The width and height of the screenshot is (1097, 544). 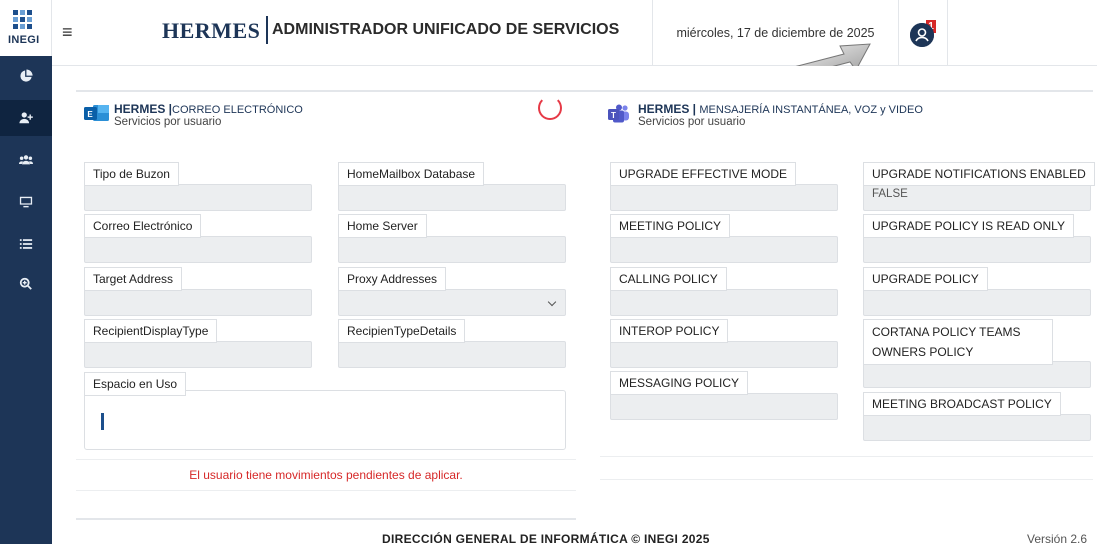 What do you see at coordinates (267, 30) in the screenshot?
I see `brand-separator` at bounding box center [267, 30].